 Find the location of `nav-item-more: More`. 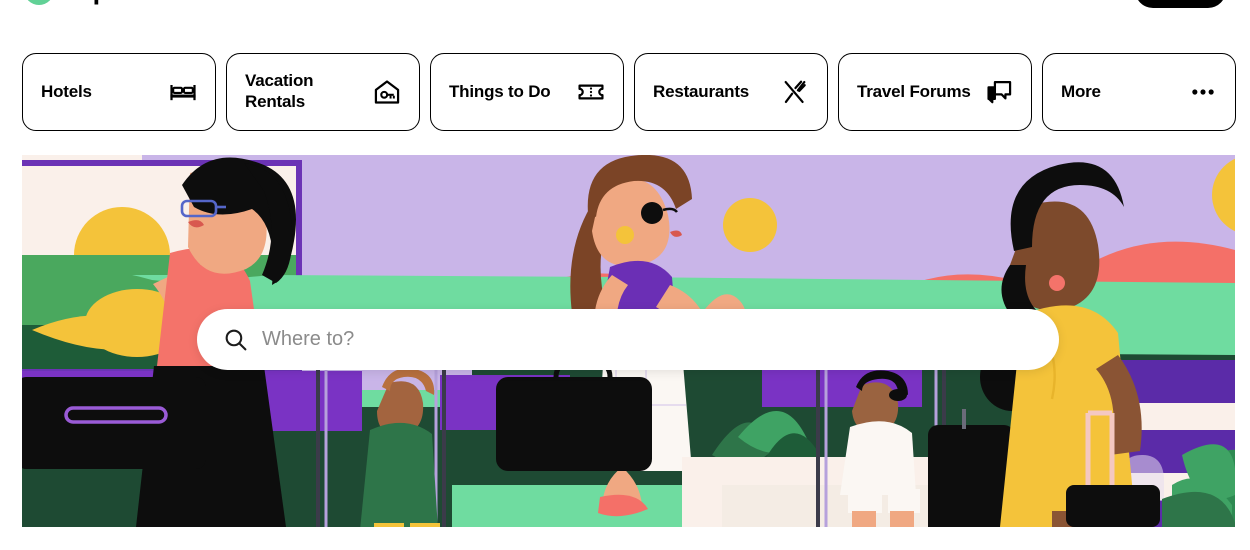

nav-item-more: More is located at coordinates (1139, 92).